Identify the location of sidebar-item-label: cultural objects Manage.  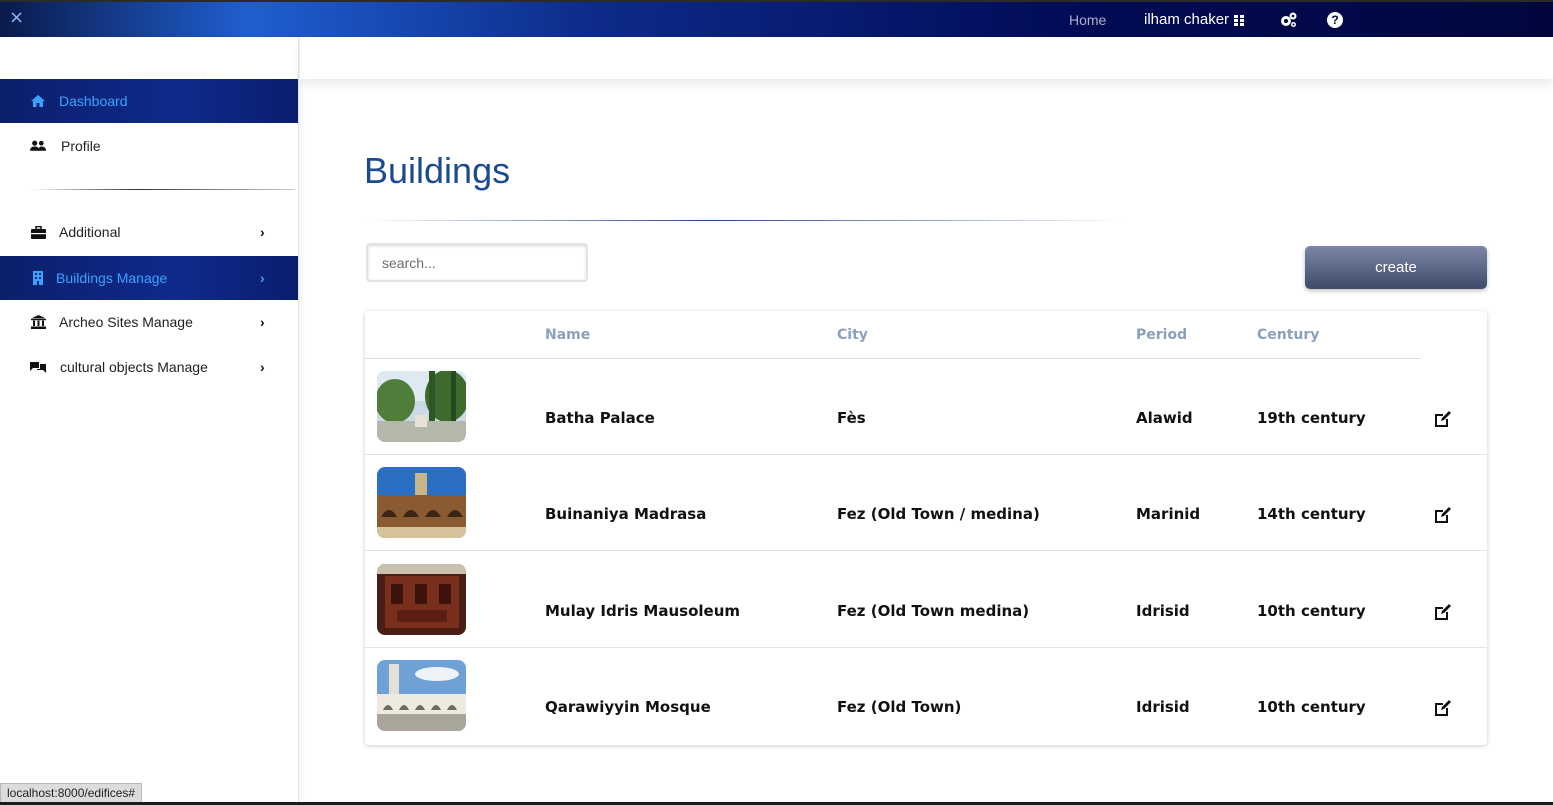
(134, 367).